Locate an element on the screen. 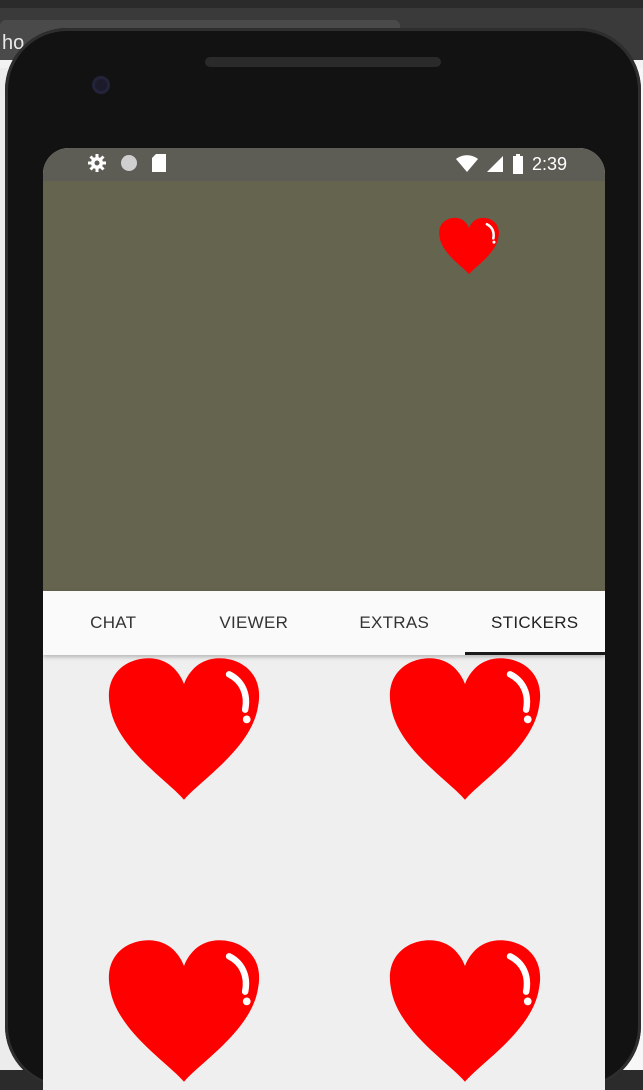 Image resolution: width=643 pixels, height=1090 pixels. battery-icon is located at coordinates (517, 164).